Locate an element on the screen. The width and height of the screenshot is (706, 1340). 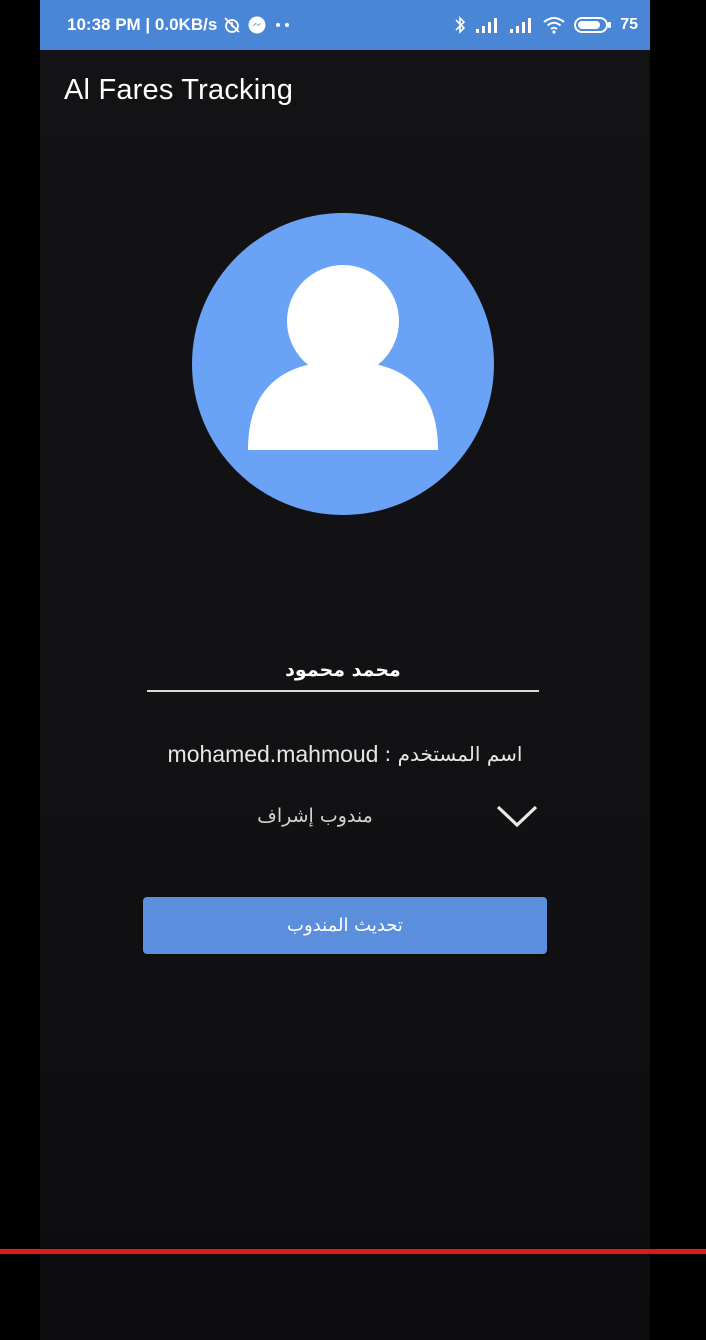
role-selected-value: مندوب إشراف is located at coordinates (315, 816).